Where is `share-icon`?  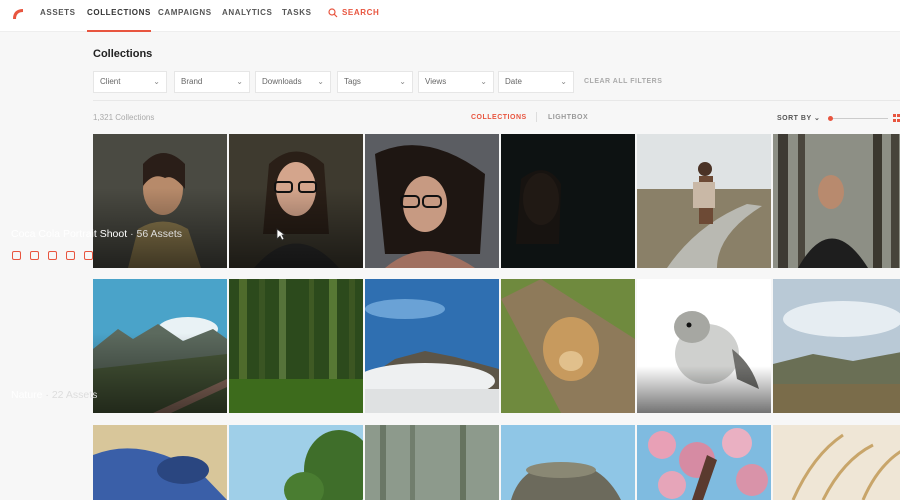 share-icon is located at coordinates (34, 255).